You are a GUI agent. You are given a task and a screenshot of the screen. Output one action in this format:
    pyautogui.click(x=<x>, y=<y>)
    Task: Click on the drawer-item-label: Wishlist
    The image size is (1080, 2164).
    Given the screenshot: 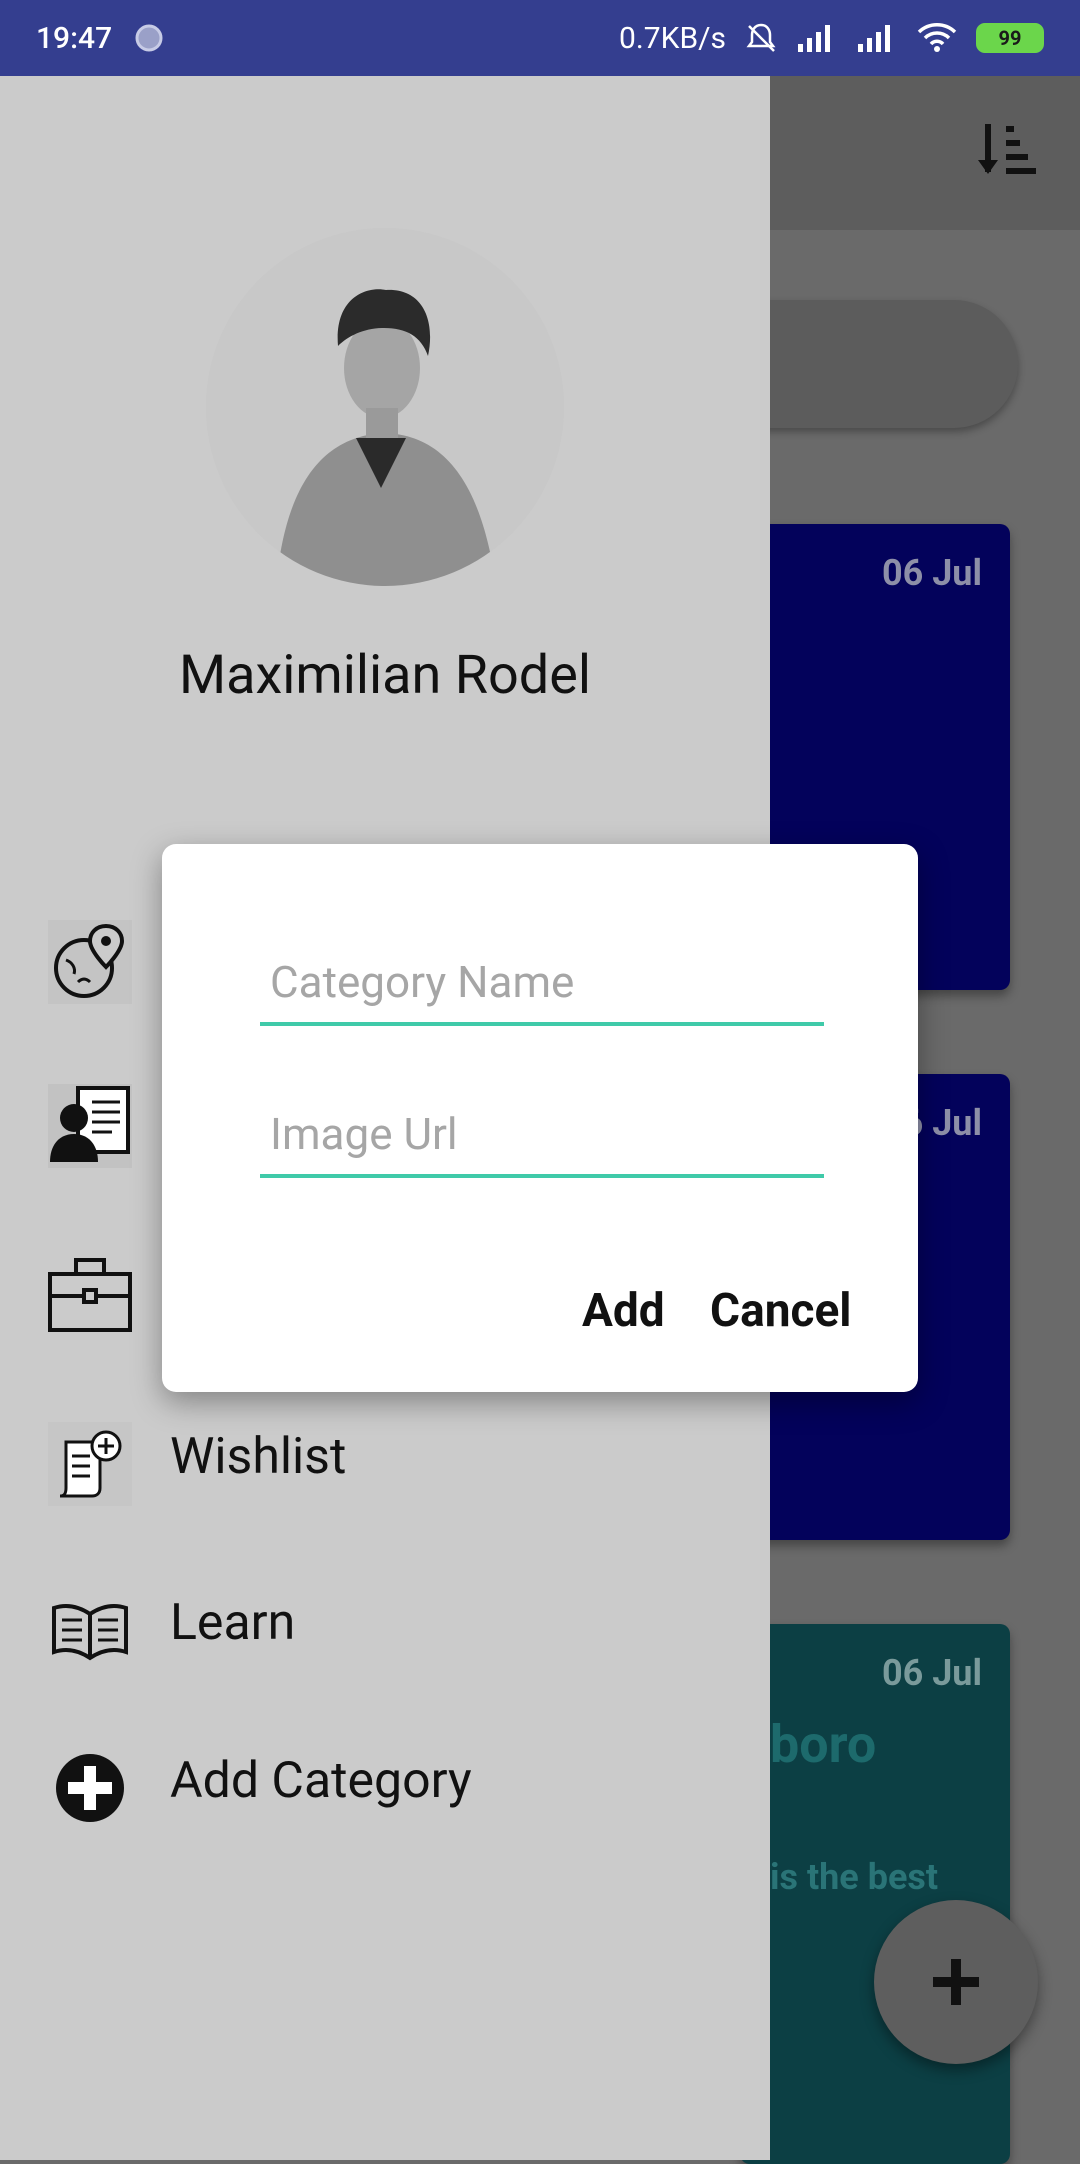 What is the action you would take?
    pyautogui.click(x=258, y=1457)
    